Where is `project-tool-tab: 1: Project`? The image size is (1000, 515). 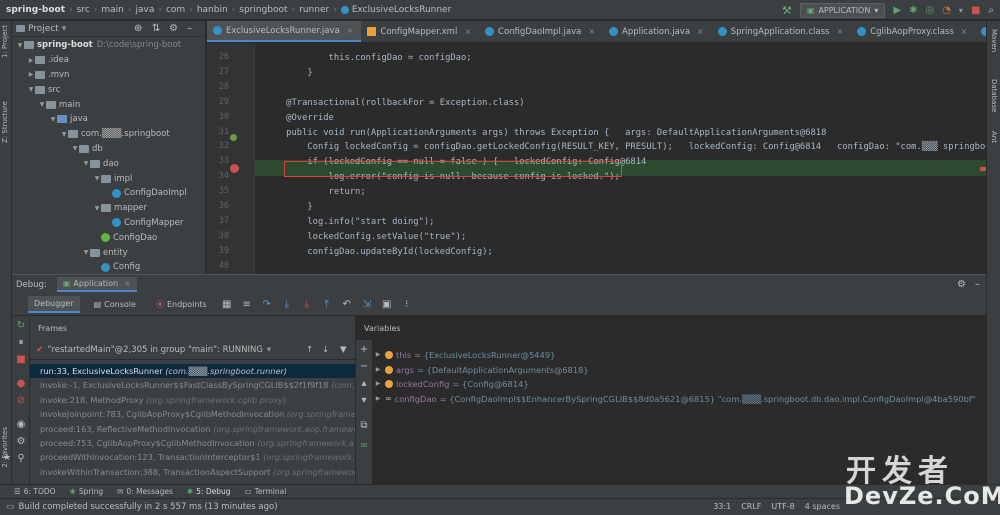
project-tool-tab: 1: Project is located at coordinates (5, 41).